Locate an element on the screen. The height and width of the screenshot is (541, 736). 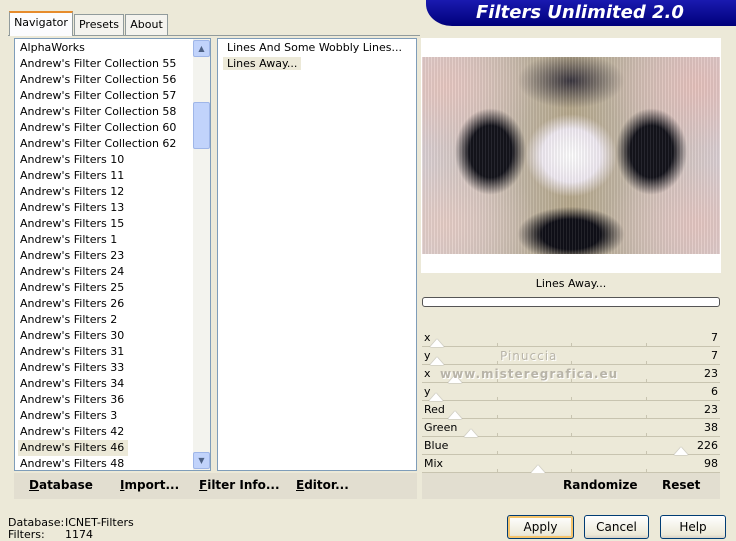
param-slider: Green 38 is located at coordinates (571, 428).